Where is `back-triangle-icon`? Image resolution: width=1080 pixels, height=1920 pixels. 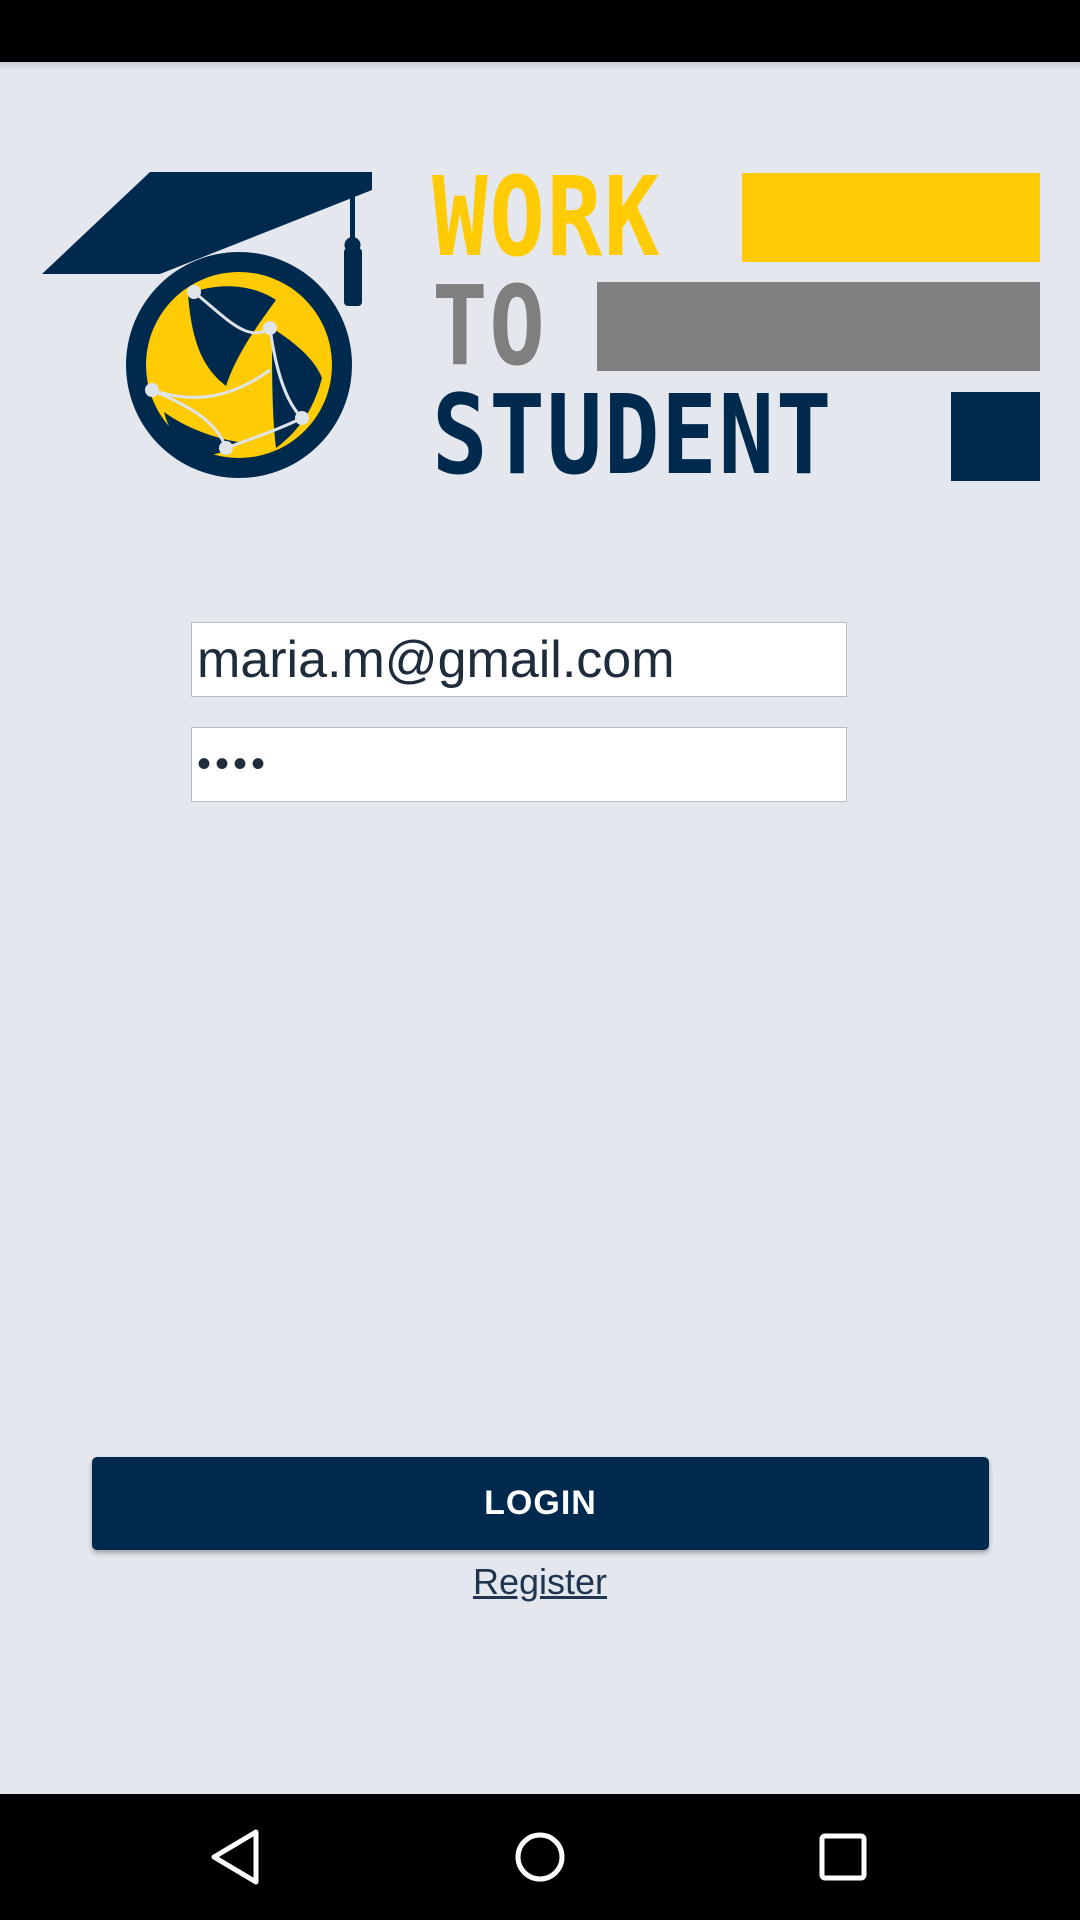
back-triangle-icon is located at coordinates (235, 1857).